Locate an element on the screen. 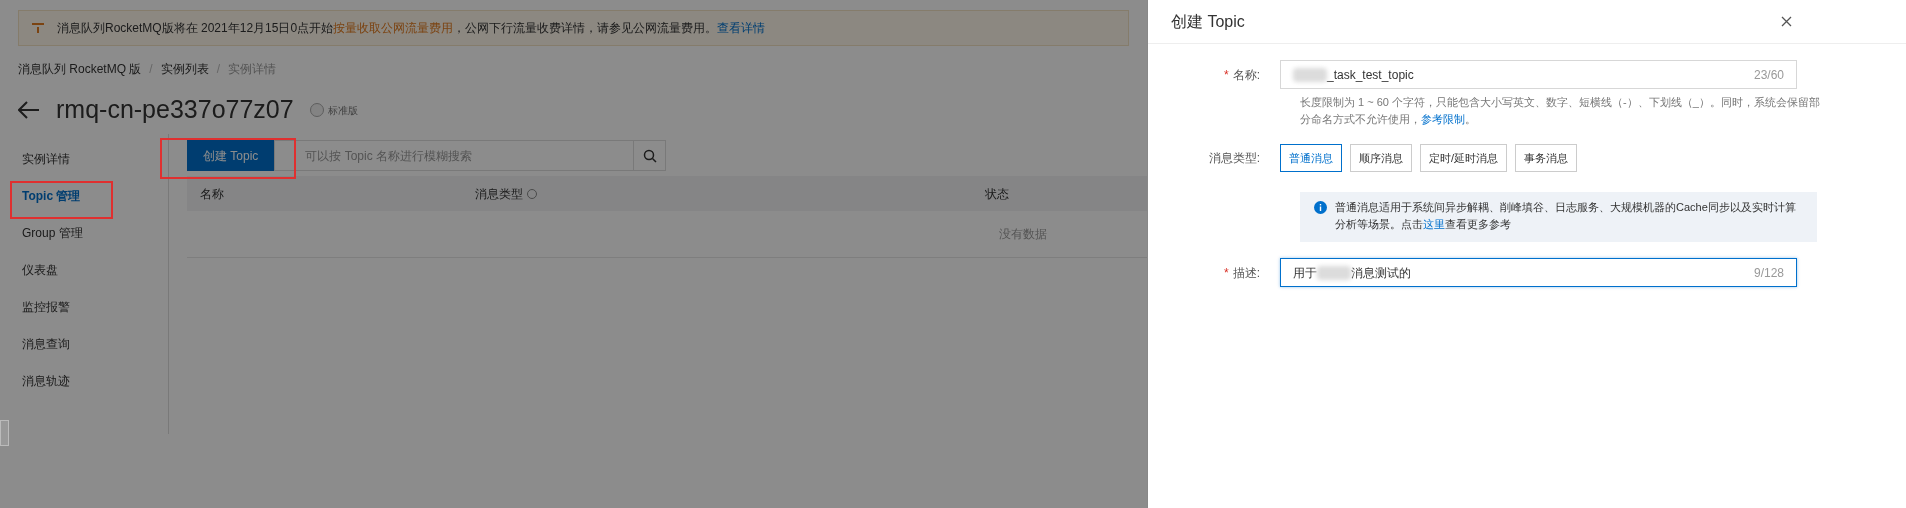  column-header: 名称 is located at coordinates (212, 194).